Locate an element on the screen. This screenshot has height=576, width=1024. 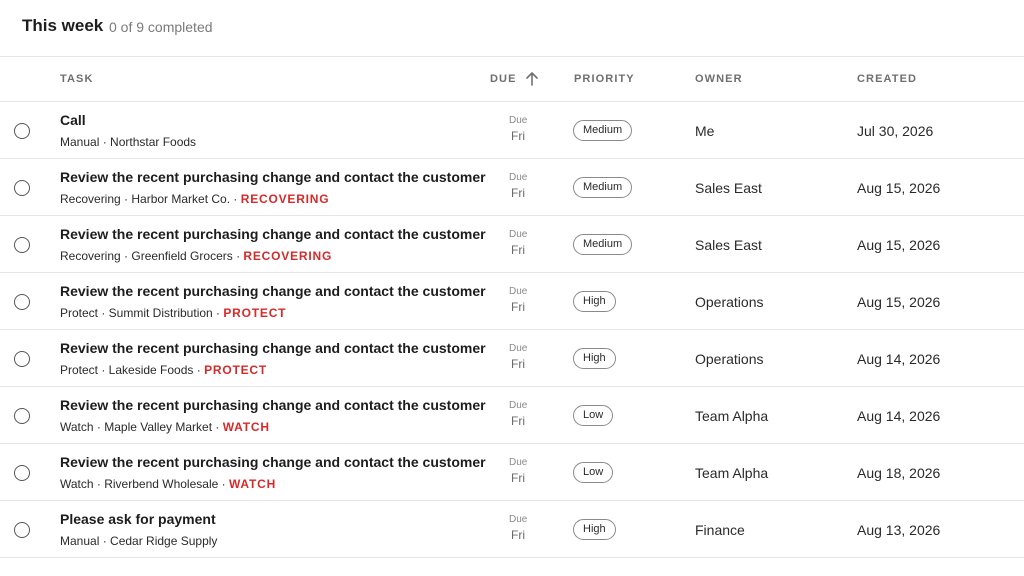
column-header-created: CREATED is located at coordinates (887, 79).